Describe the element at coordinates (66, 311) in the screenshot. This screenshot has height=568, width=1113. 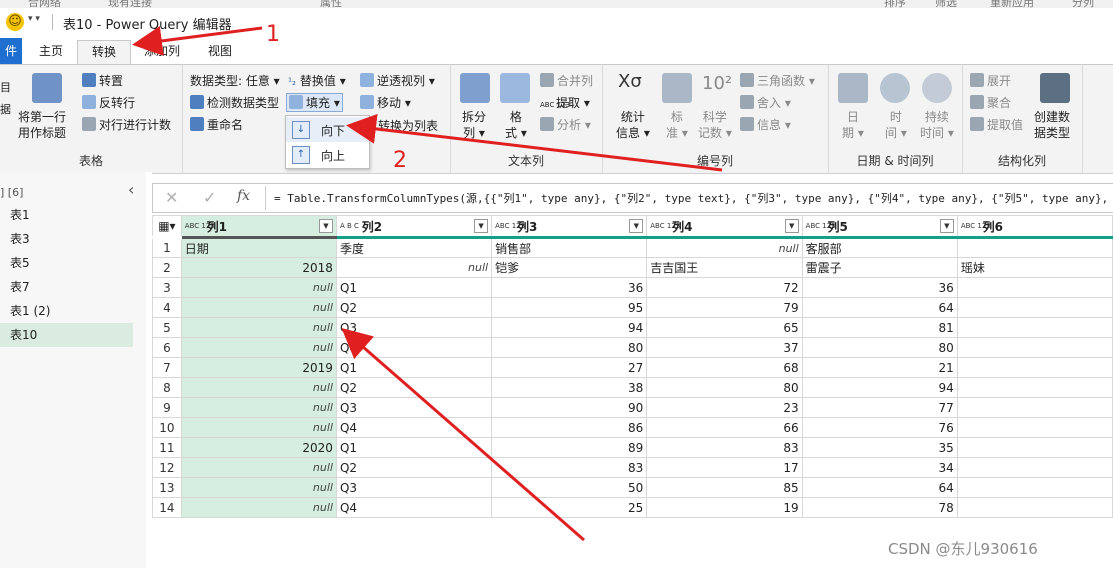
I see `query-item: 表1 (2)` at that location.